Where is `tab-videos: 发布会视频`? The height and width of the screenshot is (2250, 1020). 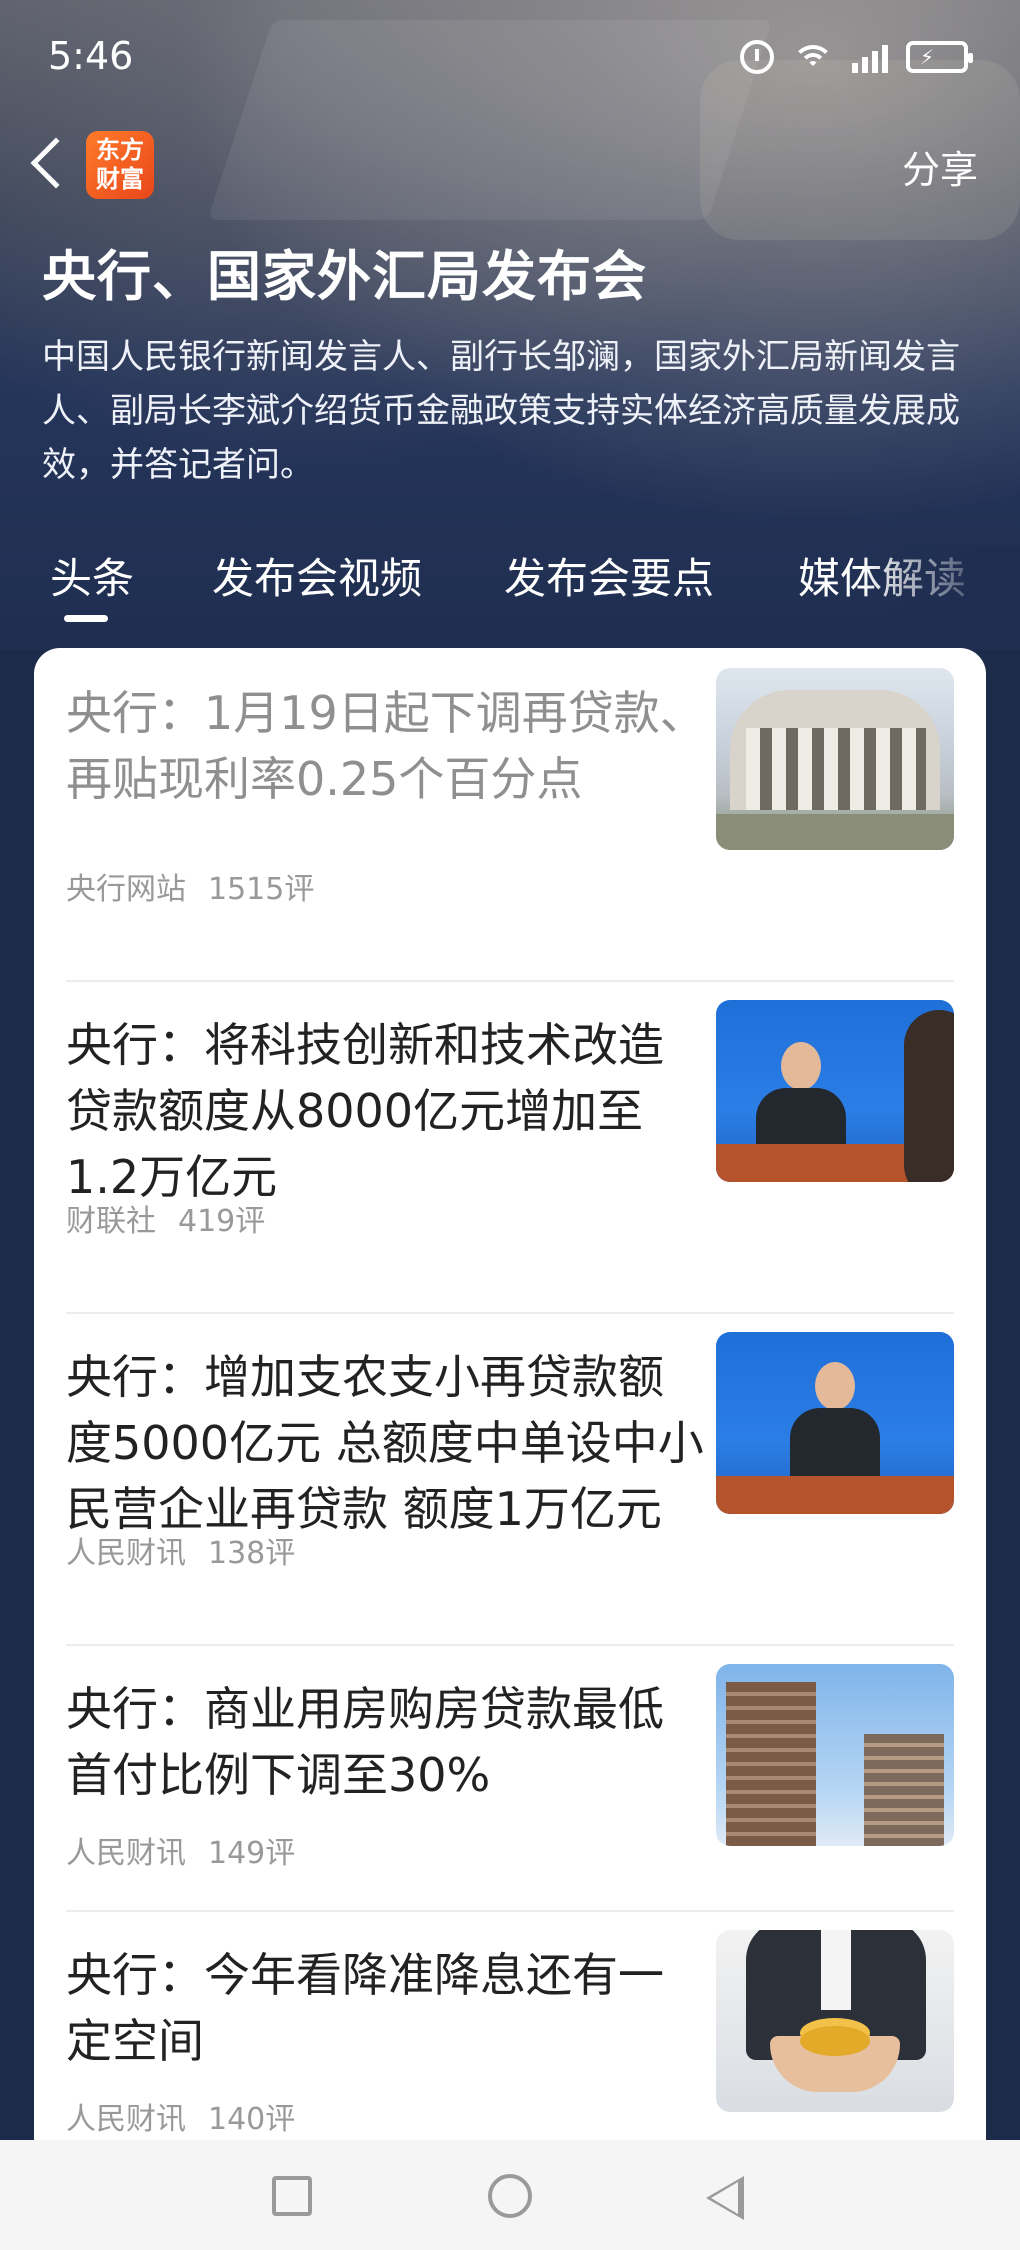
tab-videos: 发布会视频 is located at coordinates (317, 575).